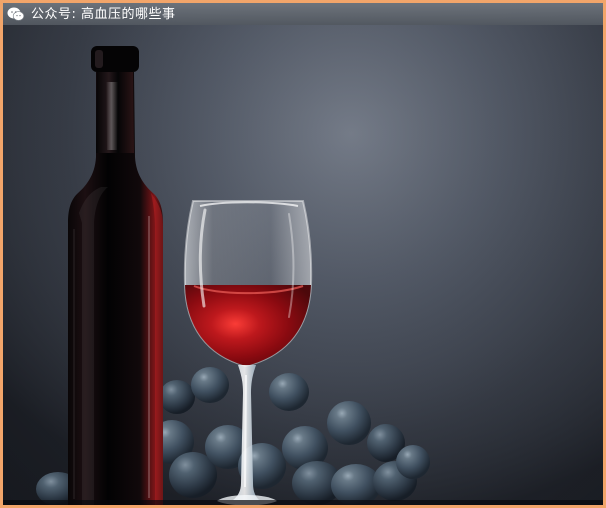  I want to click on watermark-text: 公众号: 高血压的哪些事, so click(103, 14).